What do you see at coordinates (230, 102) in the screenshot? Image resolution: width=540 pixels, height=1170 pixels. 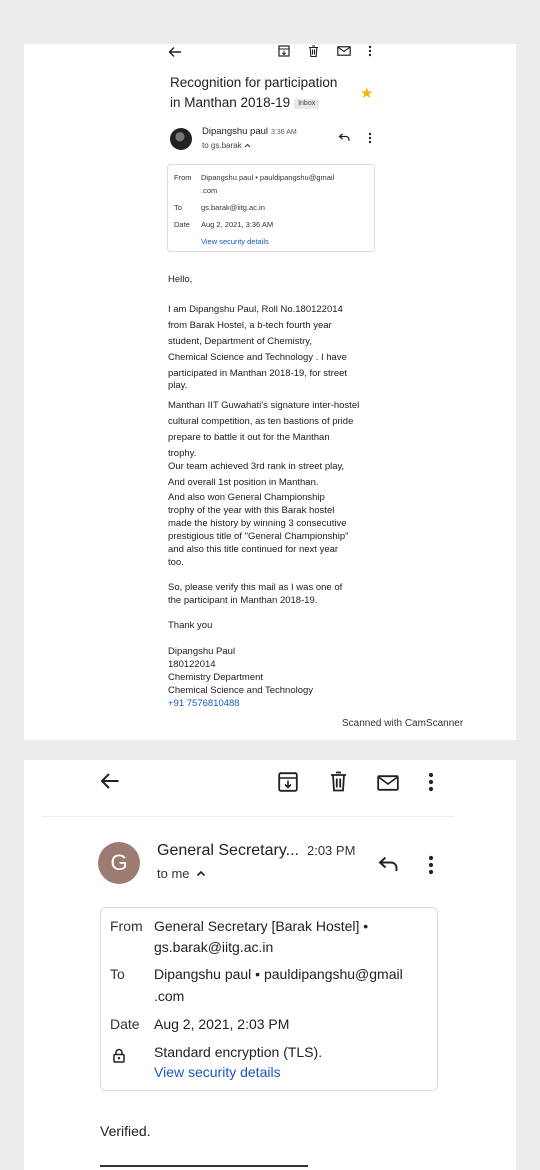 I see `subject-line-2: in Manthan 2018-19` at bounding box center [230, 102].